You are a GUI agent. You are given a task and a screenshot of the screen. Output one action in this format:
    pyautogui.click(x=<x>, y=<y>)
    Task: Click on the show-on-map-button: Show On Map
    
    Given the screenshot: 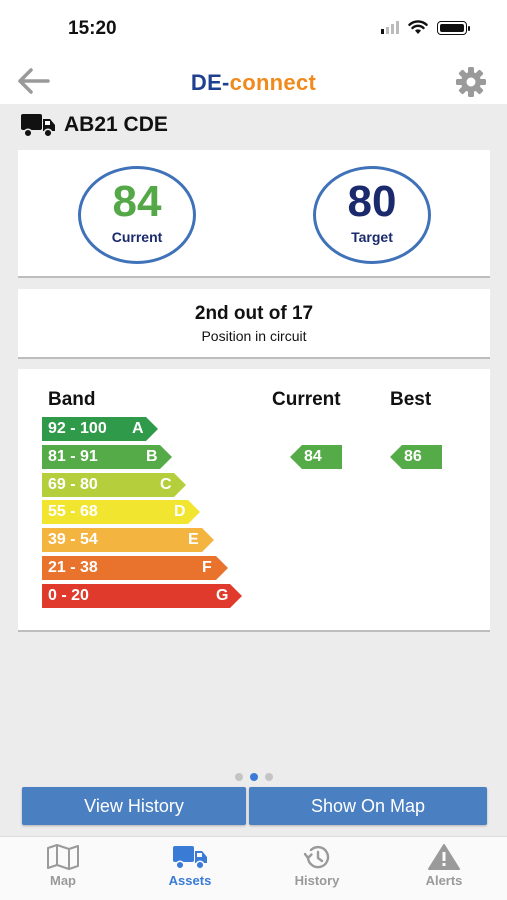 What is the action you would take?
    pyautogui.click(x=368, y=806)
    